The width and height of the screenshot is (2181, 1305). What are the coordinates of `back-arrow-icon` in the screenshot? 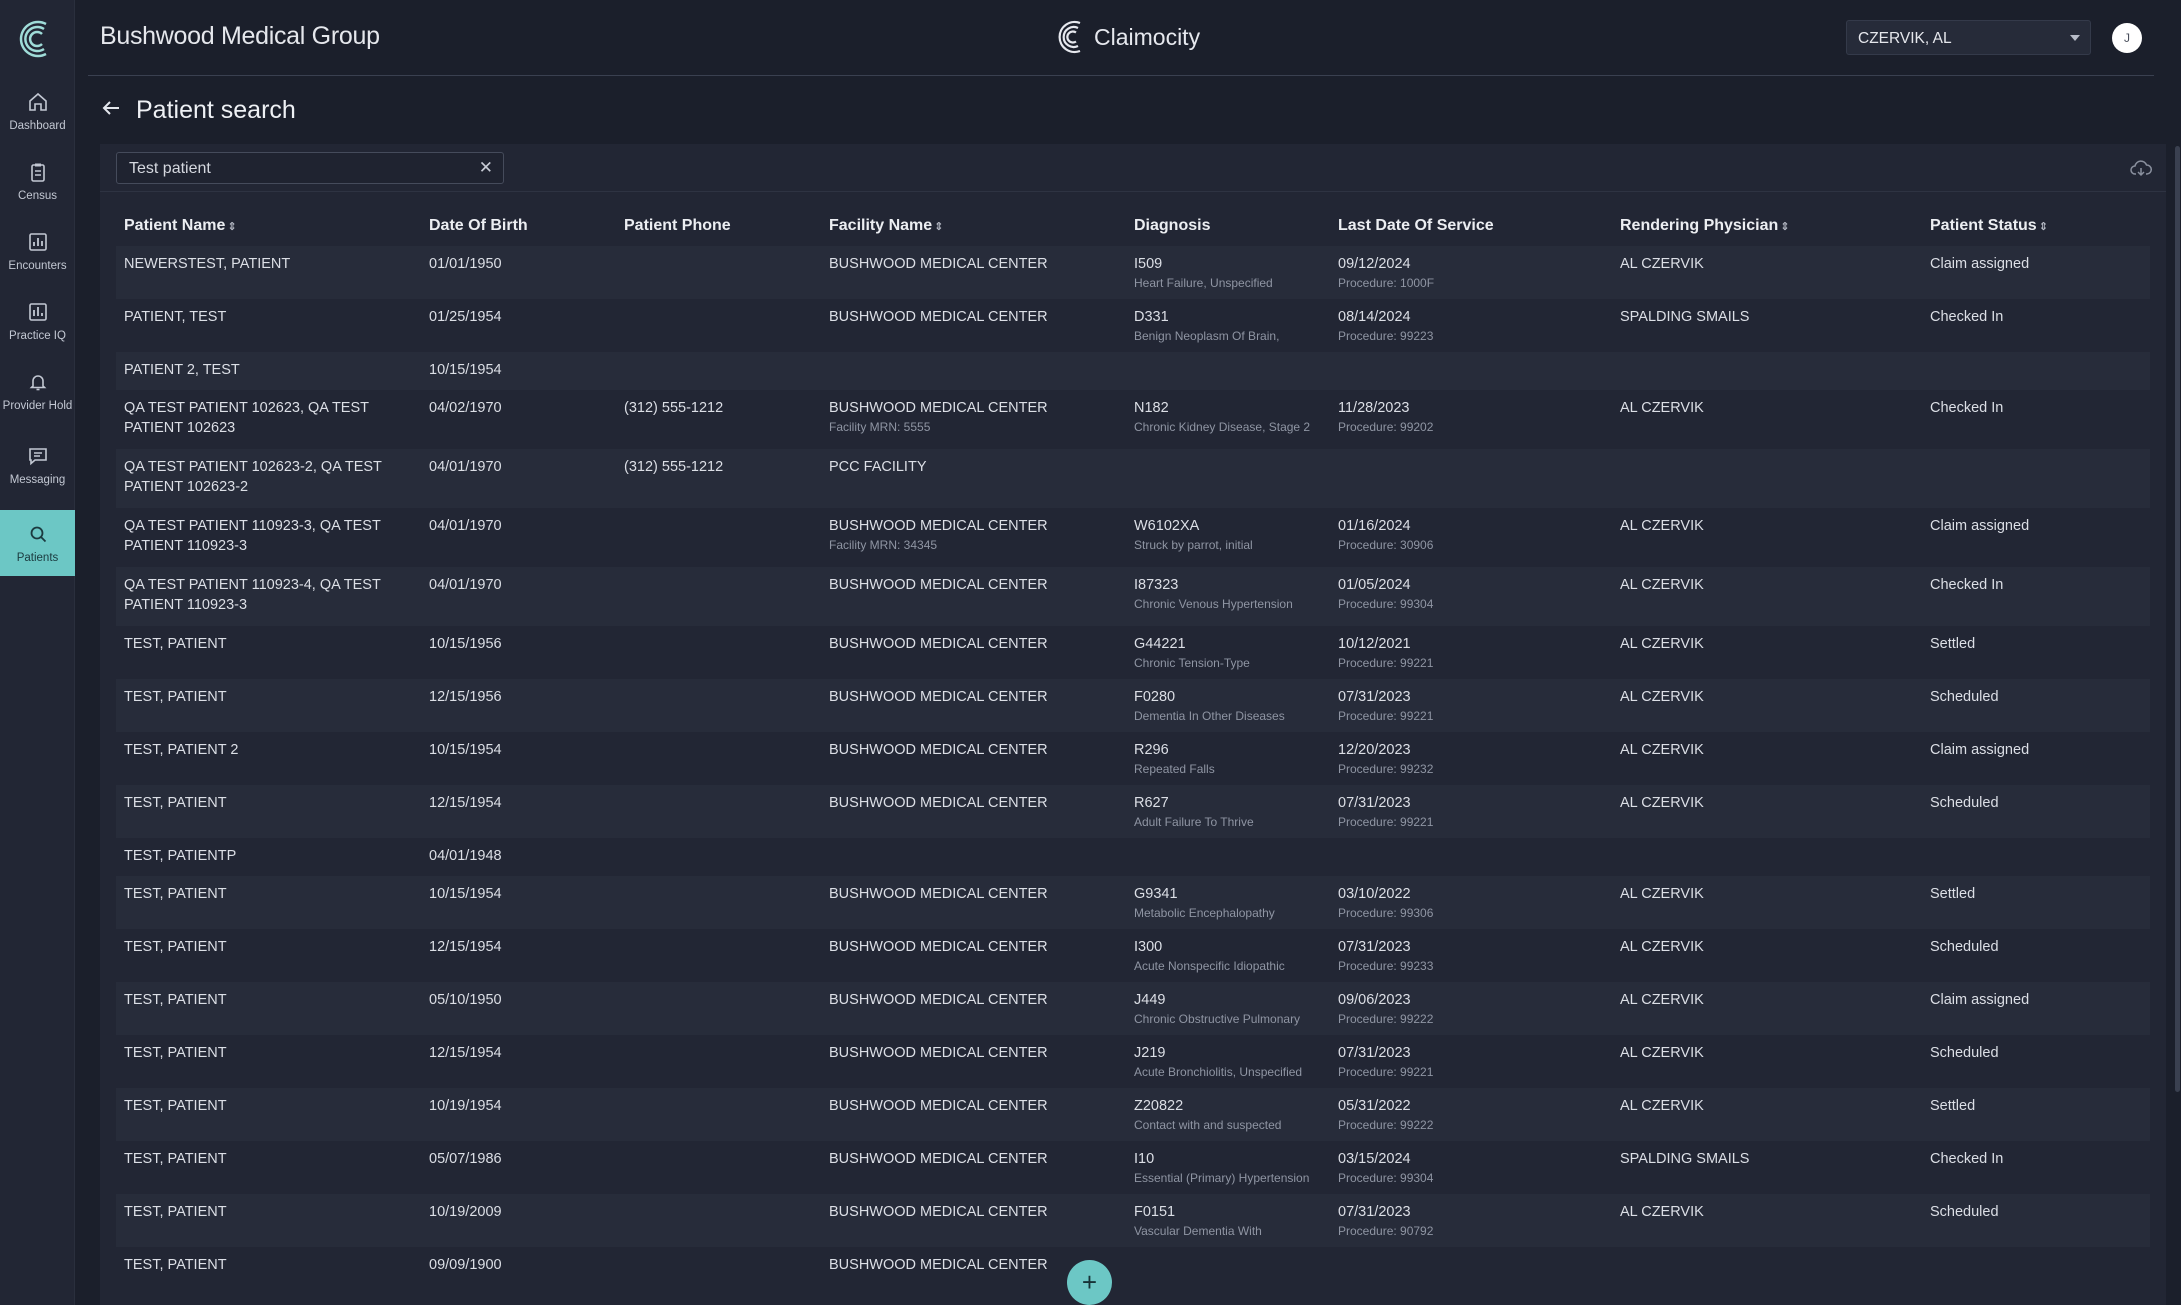 It's located at (111, 110).